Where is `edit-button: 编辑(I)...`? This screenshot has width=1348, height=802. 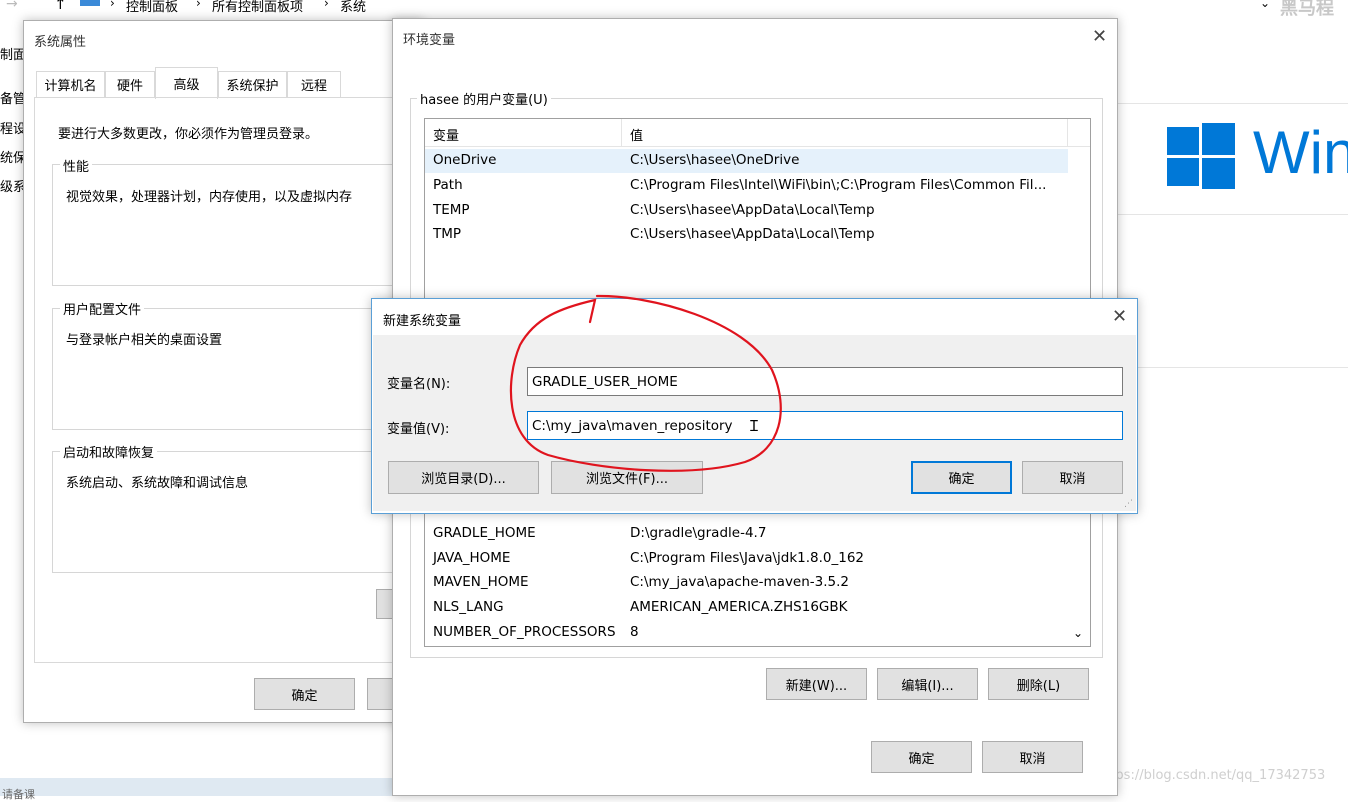 edit-button: 编辑(I)... is located at coordinates (927, 684).